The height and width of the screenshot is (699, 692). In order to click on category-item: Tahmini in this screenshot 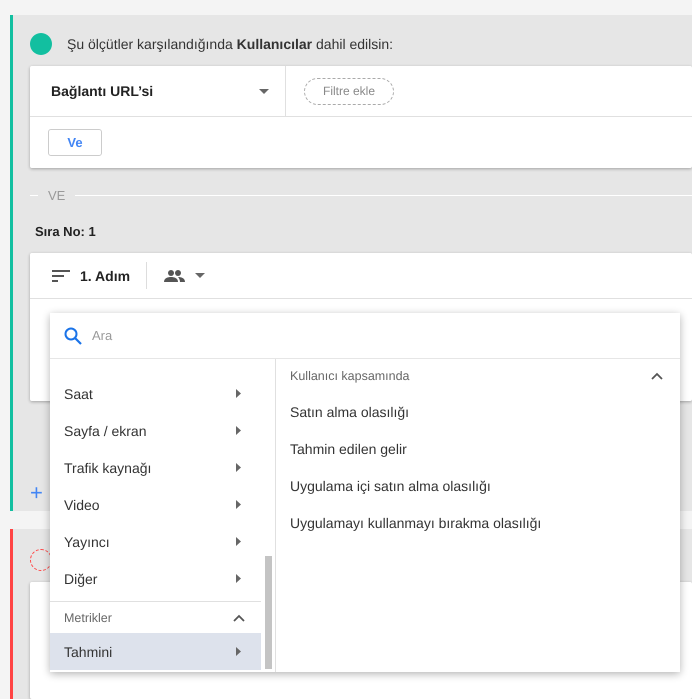, I will do `click(155, 651)`.